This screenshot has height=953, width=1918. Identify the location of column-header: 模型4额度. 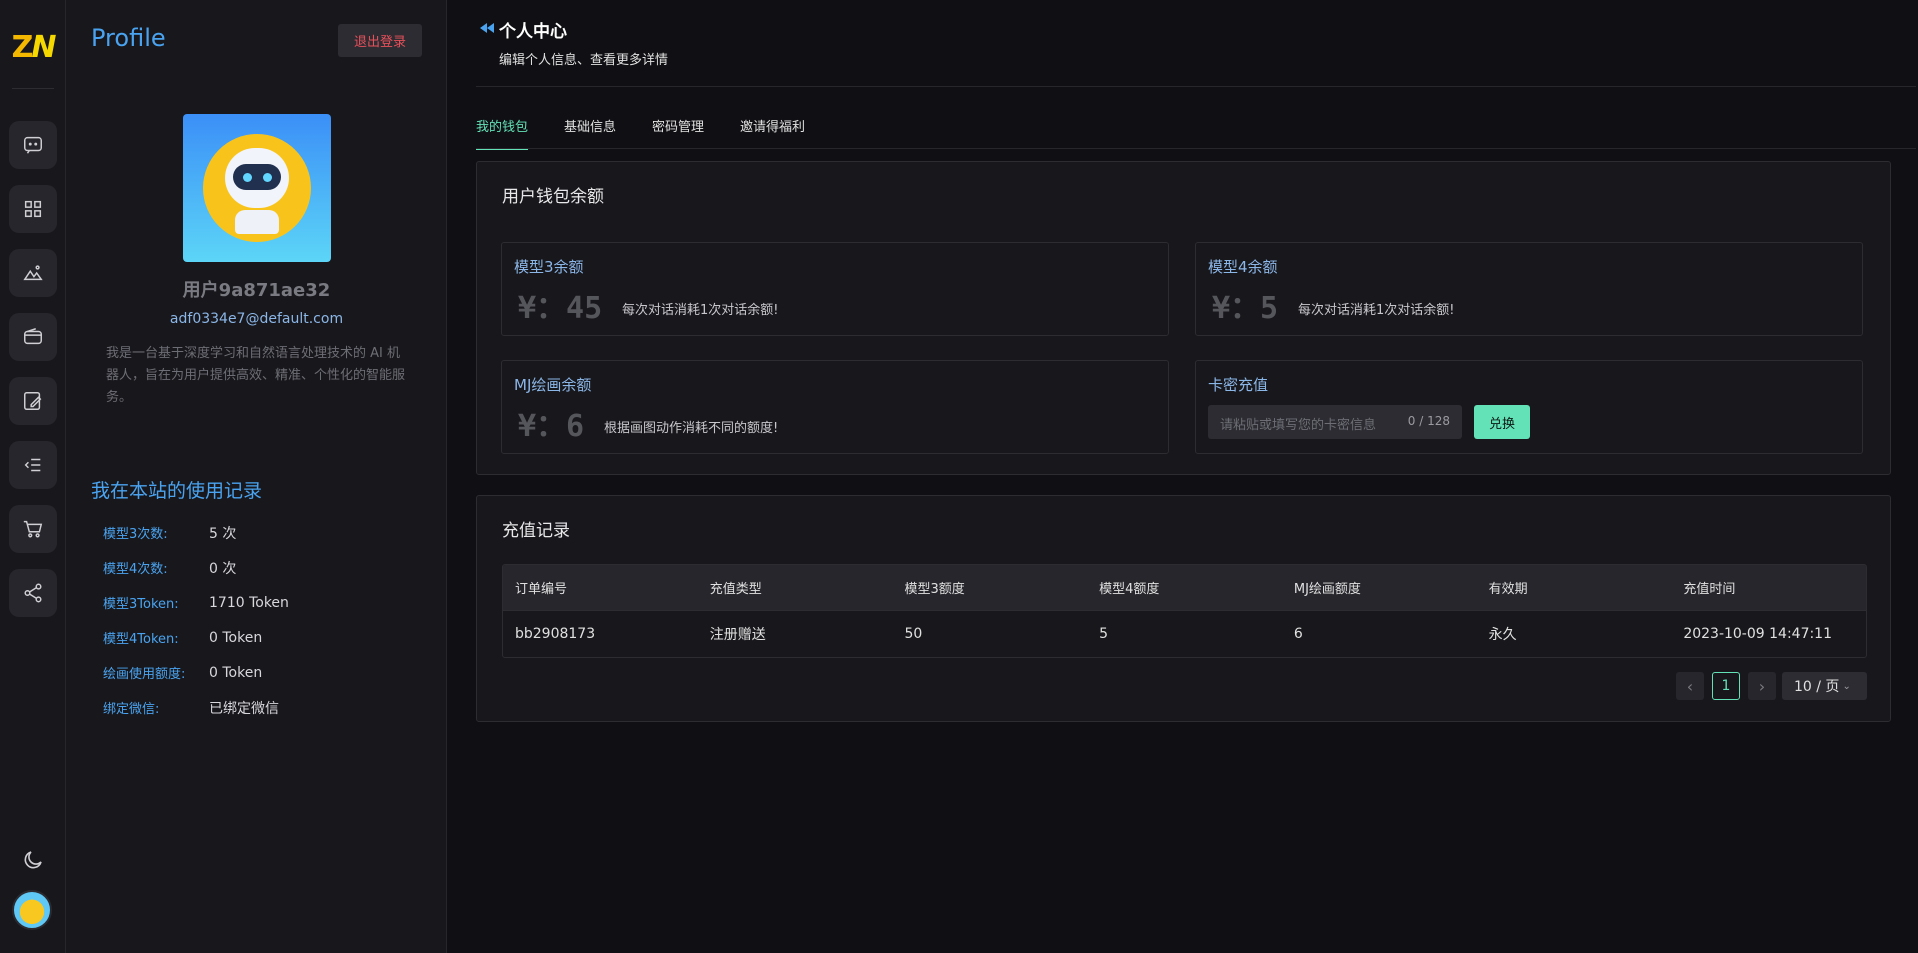
(1129, 589).